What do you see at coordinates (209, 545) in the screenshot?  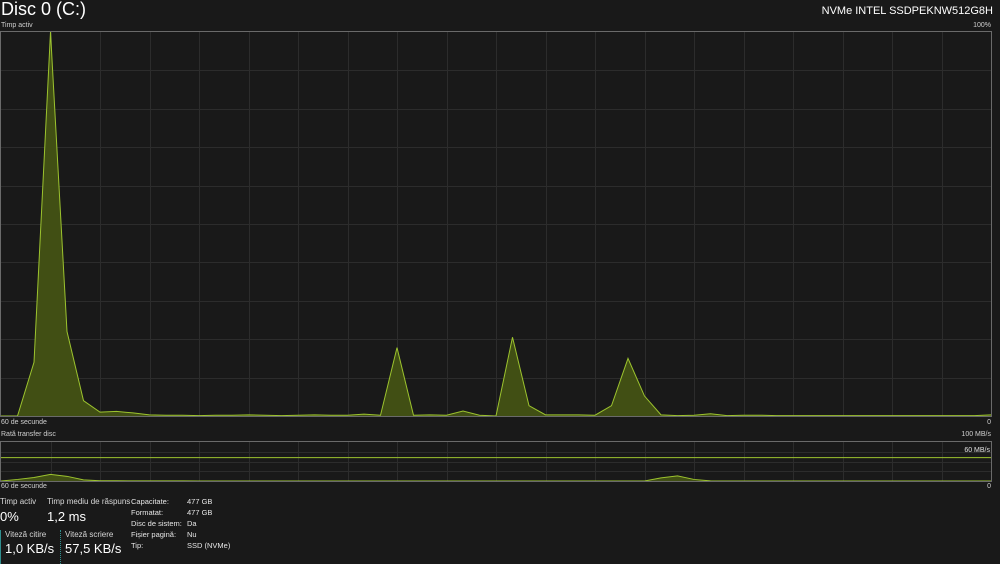 I see `prop-type-value: SSD (NVMe)` at bounding box center [209, 545].